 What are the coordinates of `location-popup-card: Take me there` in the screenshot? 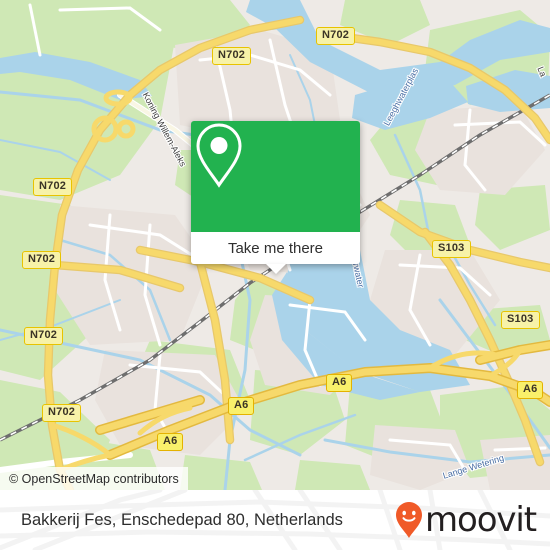 It's located at (275, 197).